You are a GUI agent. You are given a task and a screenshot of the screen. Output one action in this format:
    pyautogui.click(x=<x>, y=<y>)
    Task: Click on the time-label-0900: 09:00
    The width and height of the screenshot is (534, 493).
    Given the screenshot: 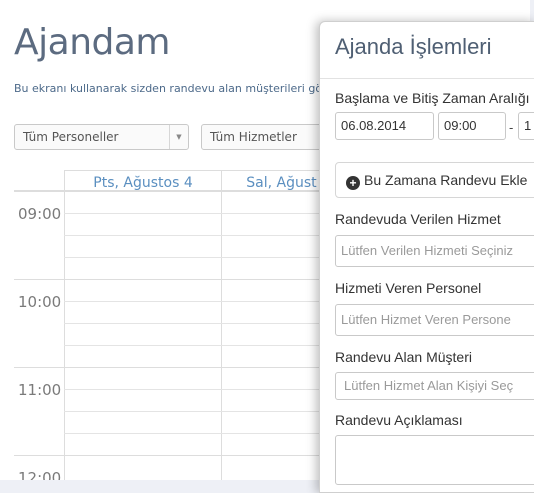 What is the action you would take?
    pyautogui.click(x=40, y=214)
    